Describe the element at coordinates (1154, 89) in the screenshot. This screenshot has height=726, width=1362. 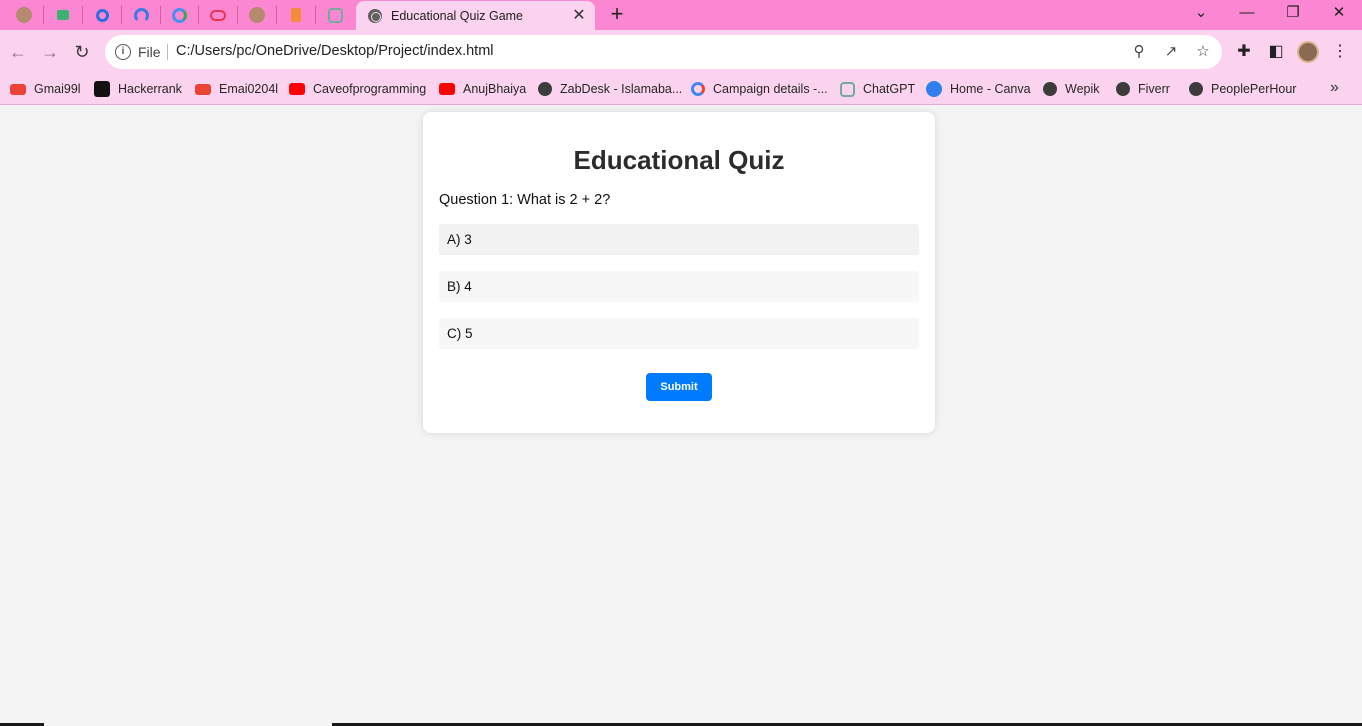
I see `bookmark-label: Fiverr` at that location.